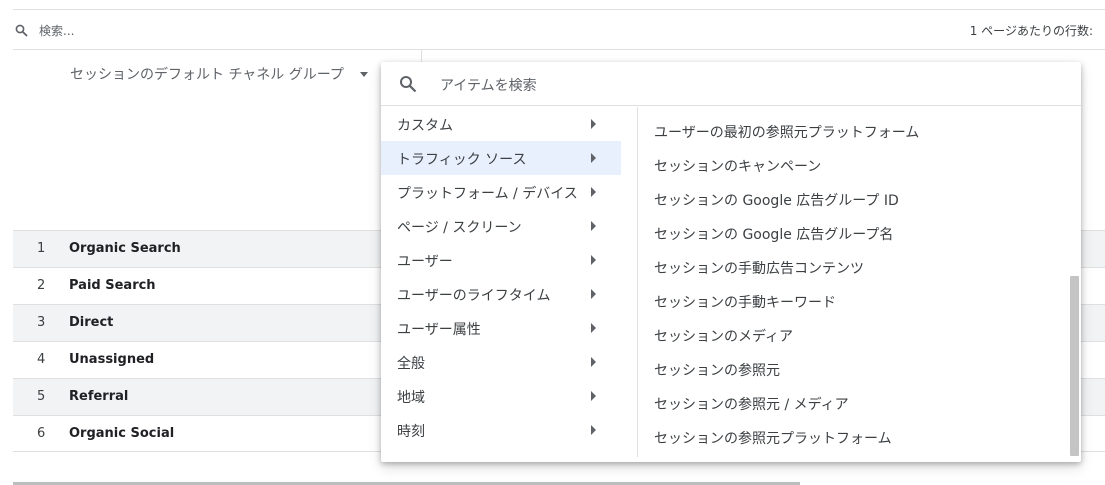  Describe the element at coordinates (776, 201) in the screenshot. I see `dimension-item-label: セッションの Google 広告グループ ID` at that location.